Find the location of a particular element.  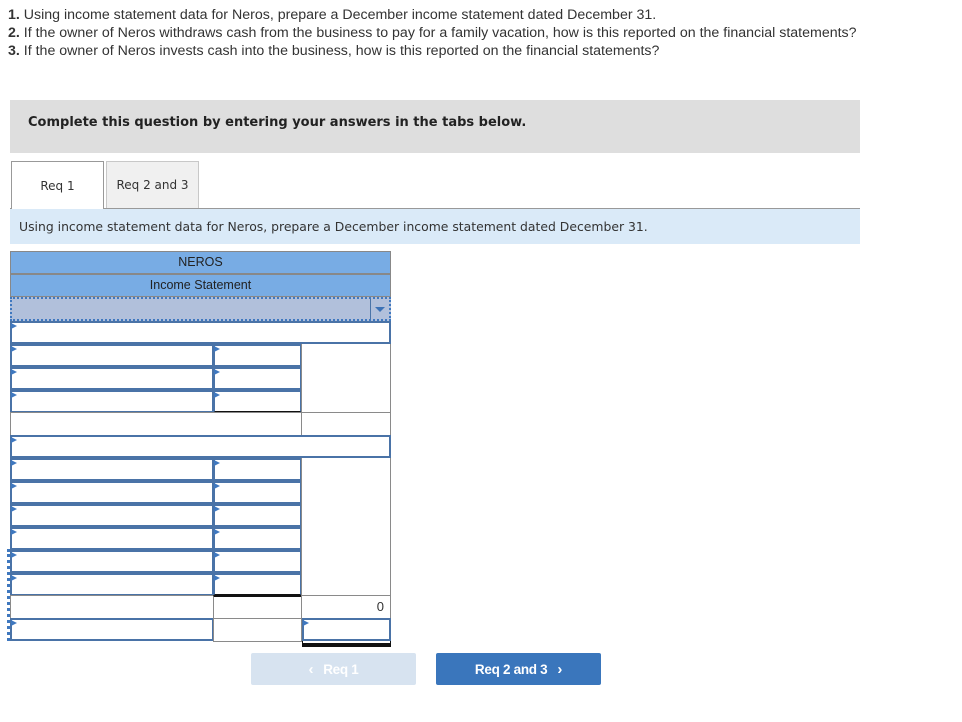

total-expenses-label-cell is located at coordinates (112, 607).